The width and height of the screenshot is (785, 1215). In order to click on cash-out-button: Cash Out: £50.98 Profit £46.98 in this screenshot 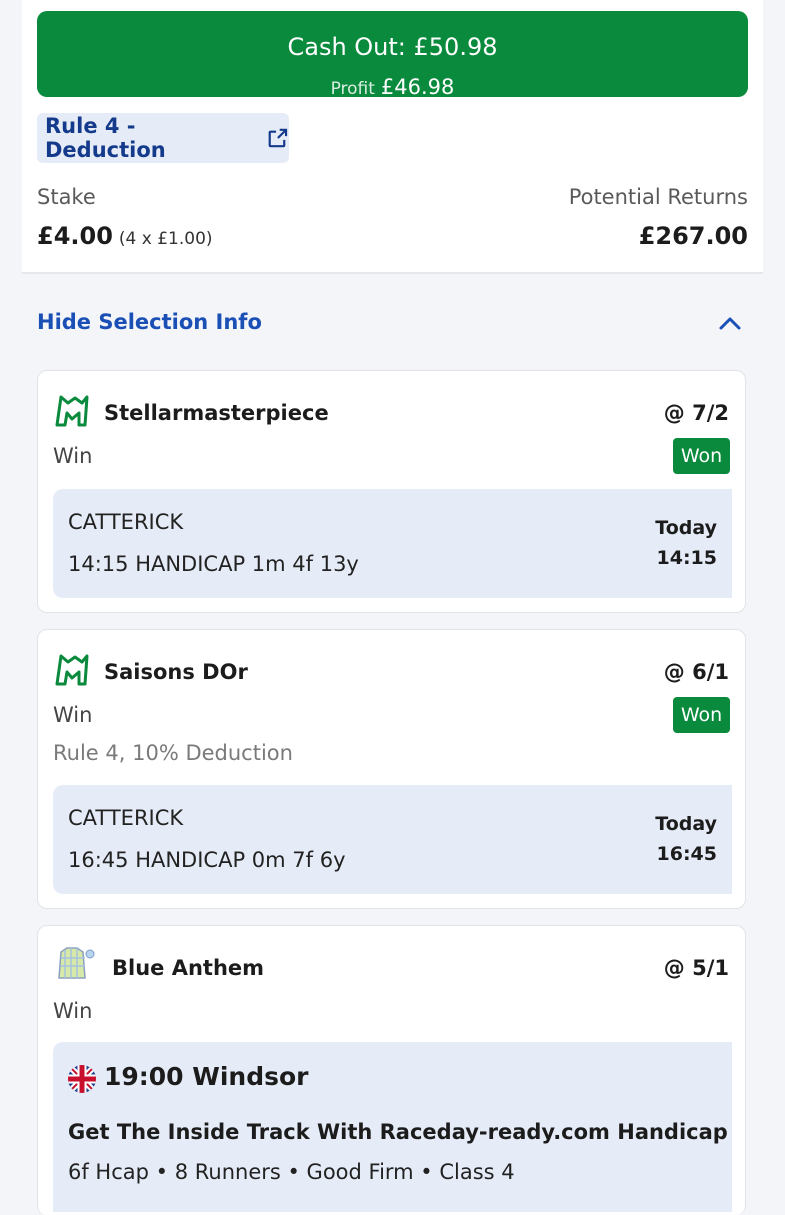, I will do `click(392, 55)`.